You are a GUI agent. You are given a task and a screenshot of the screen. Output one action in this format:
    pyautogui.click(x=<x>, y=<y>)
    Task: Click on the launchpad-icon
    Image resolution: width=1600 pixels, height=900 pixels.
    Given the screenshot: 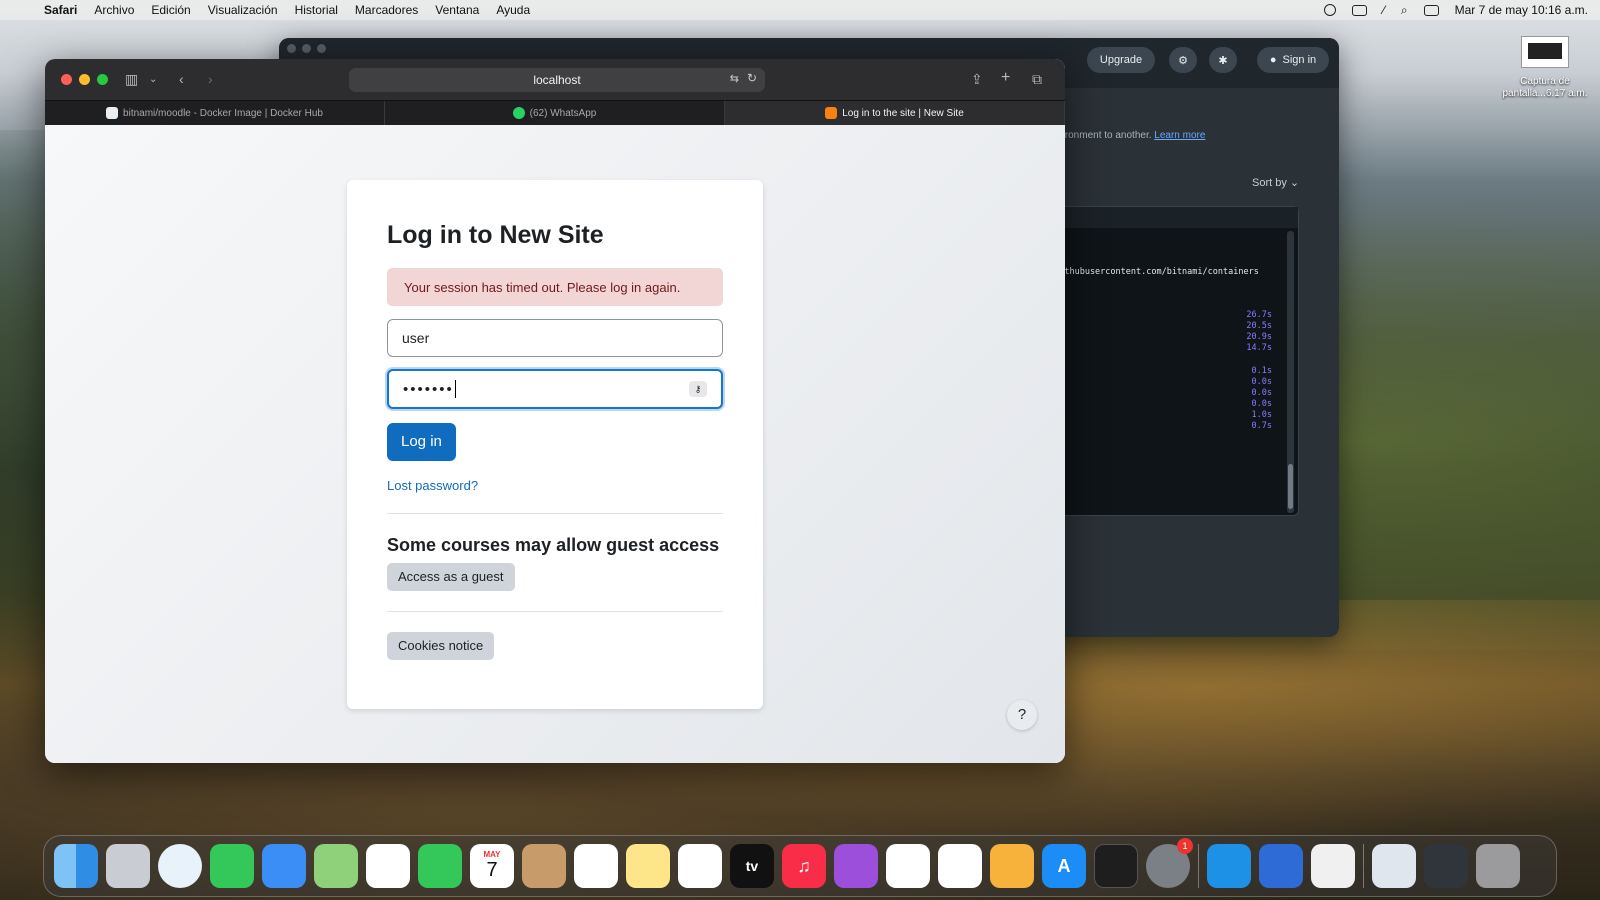 What is the action you would take?
    pyautogui.click(x=128, y=866)
    